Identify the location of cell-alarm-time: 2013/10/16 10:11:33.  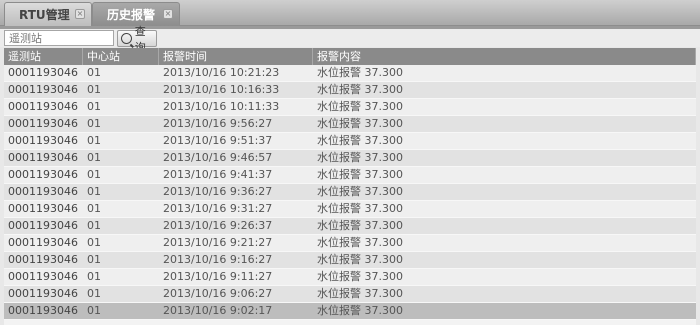
(221, 106).